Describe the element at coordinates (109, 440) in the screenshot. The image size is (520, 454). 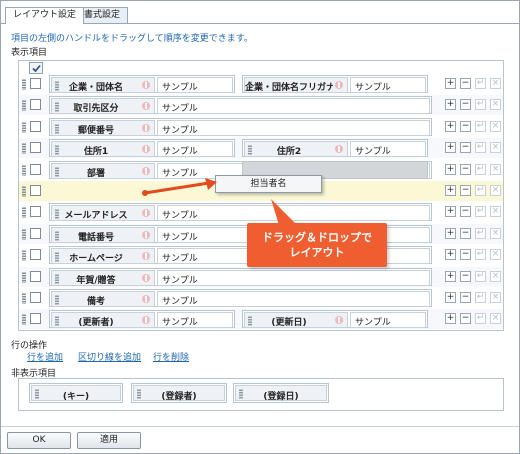
I see `apply-button: 適用` at that location.